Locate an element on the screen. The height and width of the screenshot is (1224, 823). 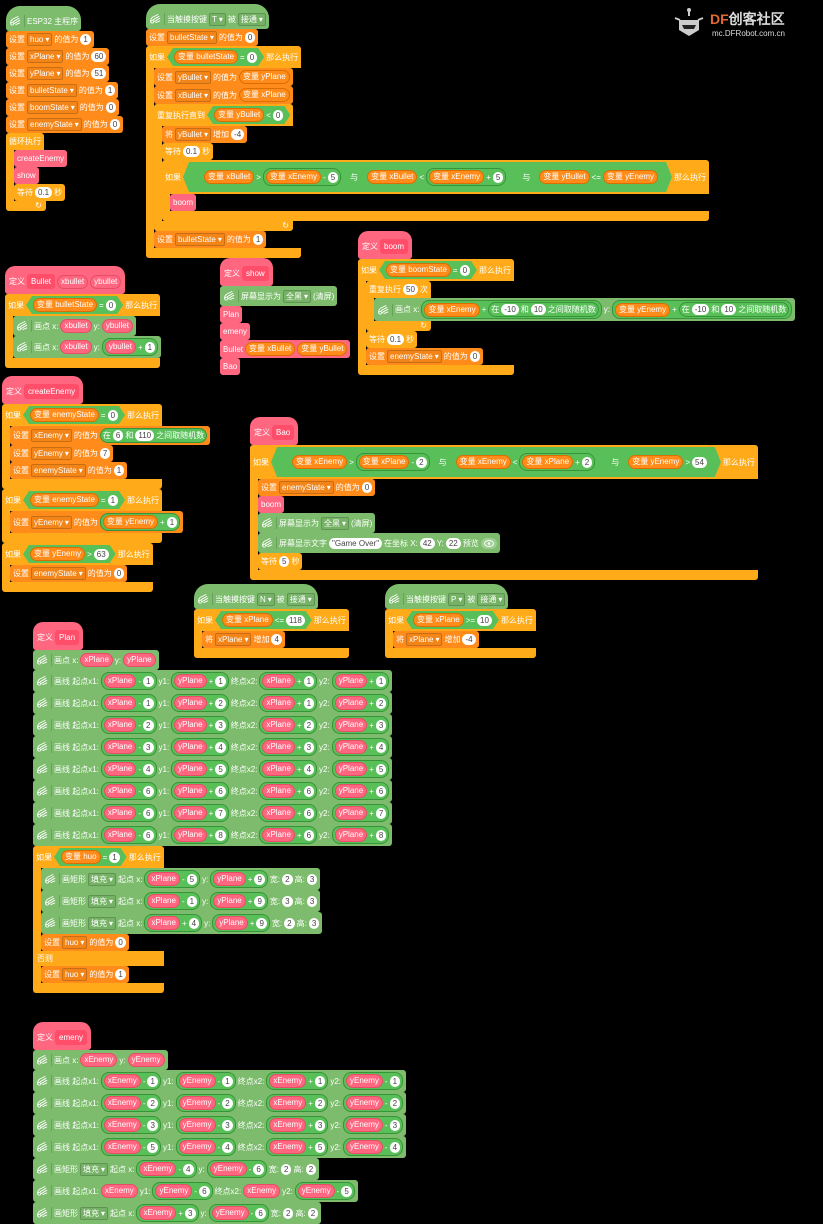
define-block: 定义 emeny is located at coordinates (62, 1036).